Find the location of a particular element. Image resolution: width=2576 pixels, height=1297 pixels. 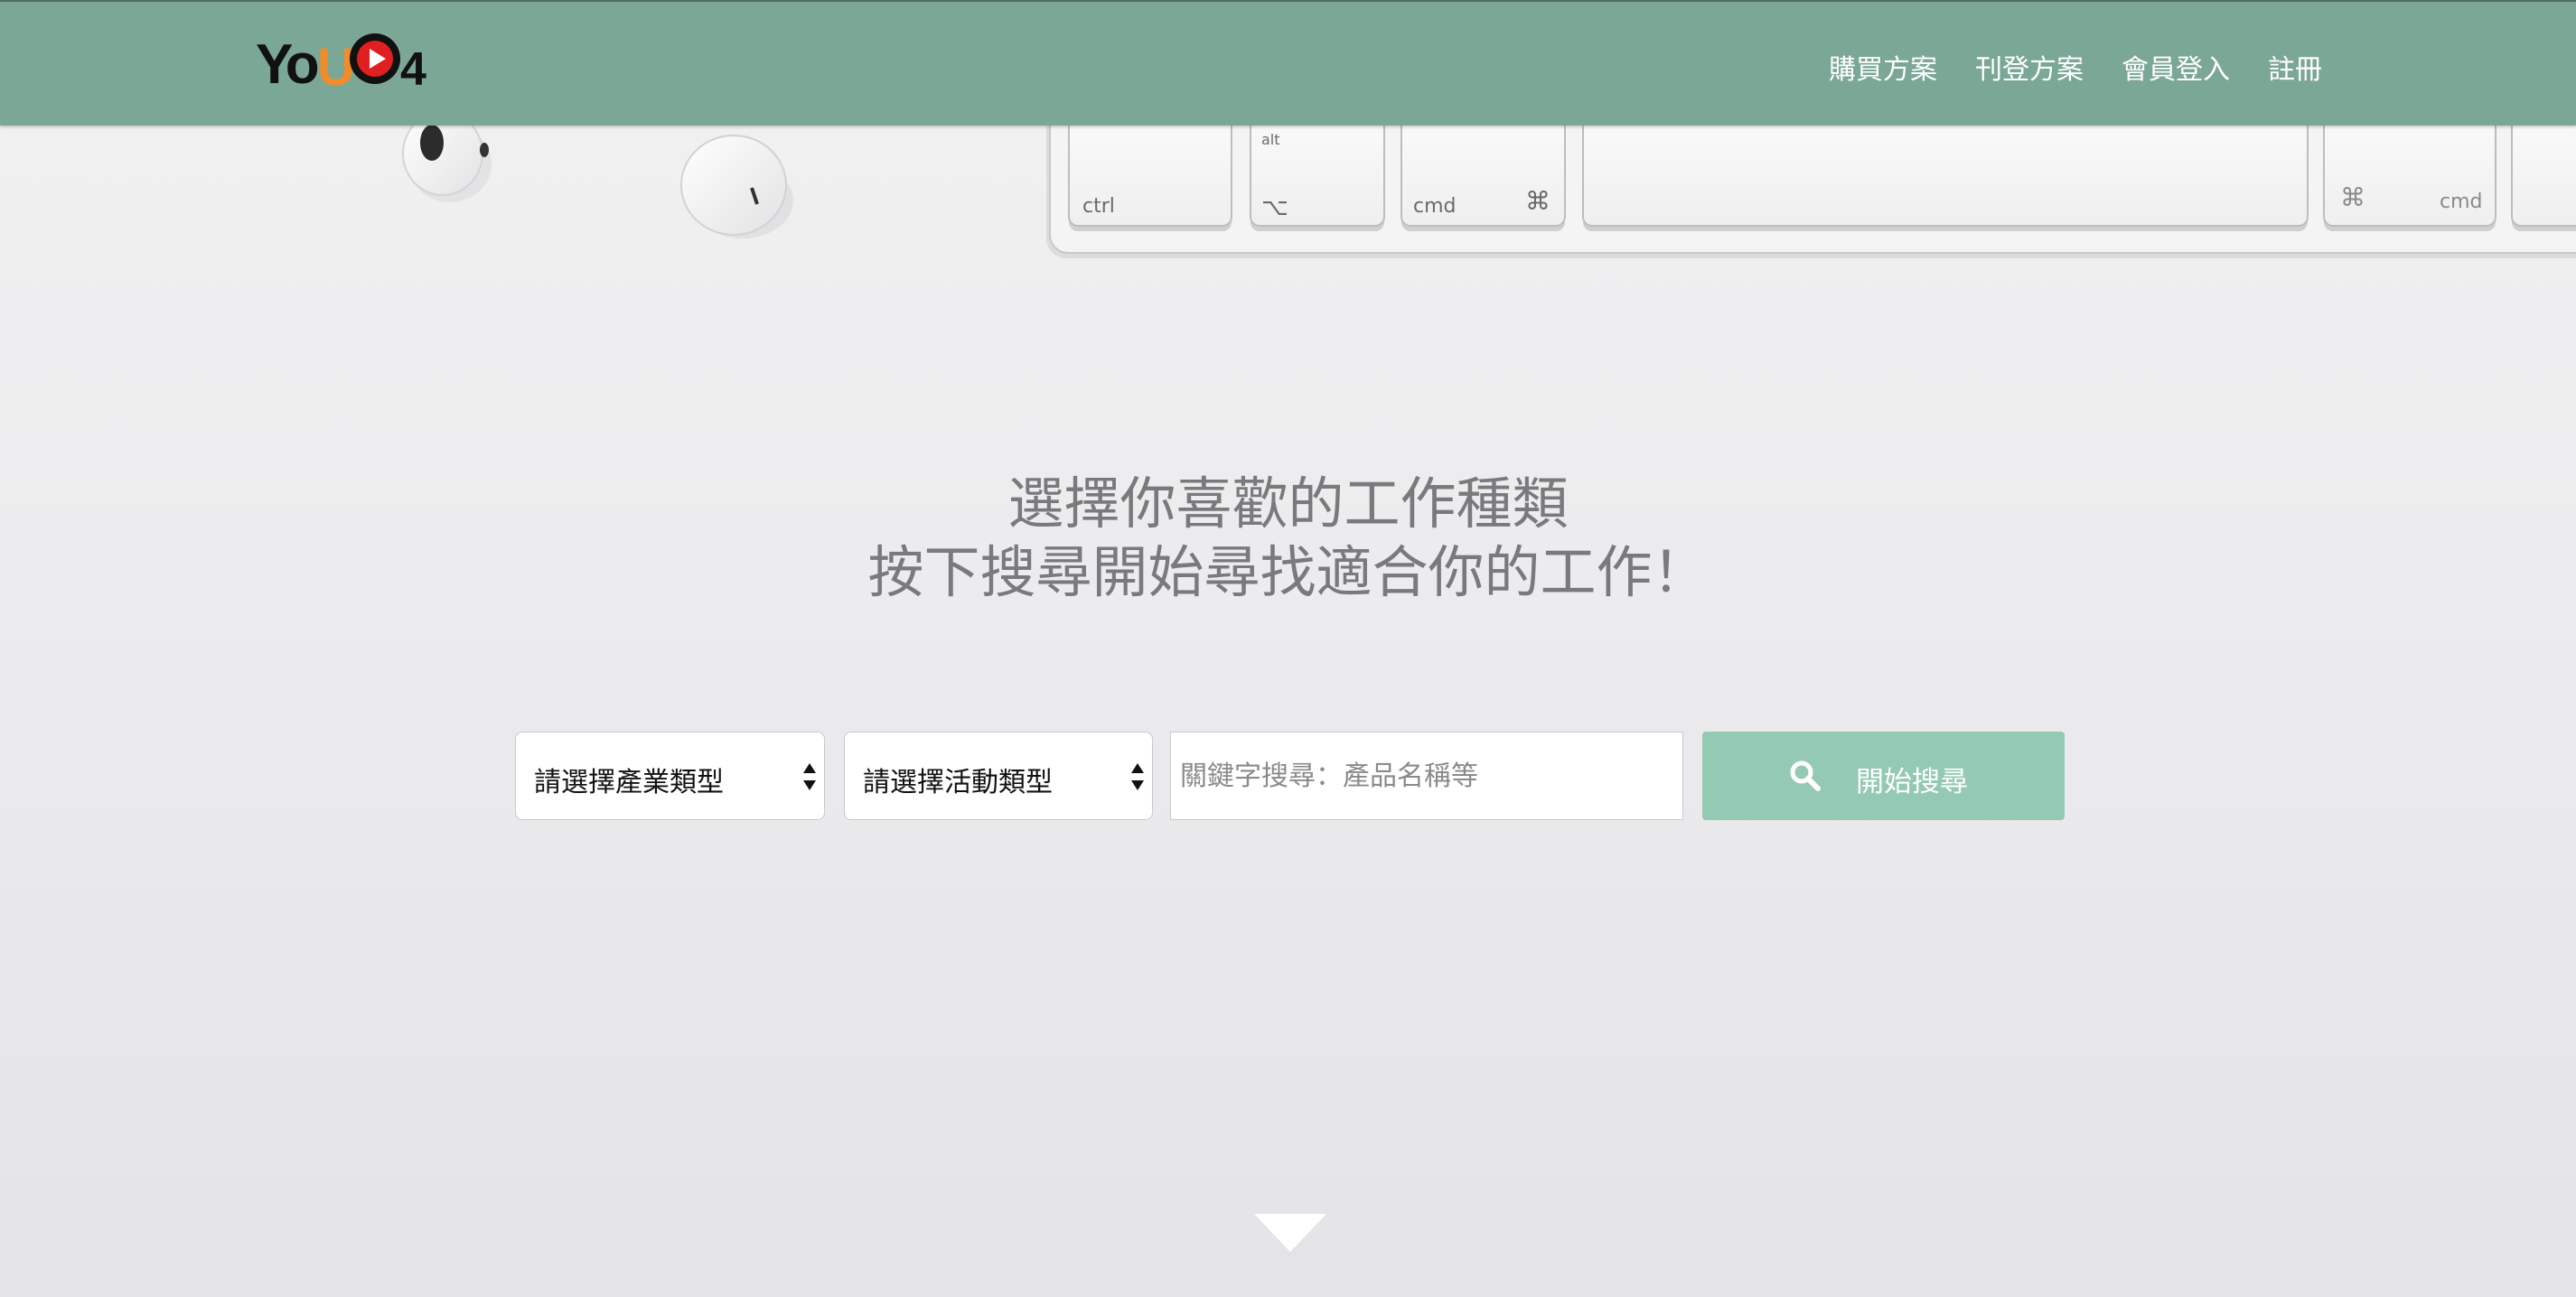

key-cmd-label: cmd is located at coordinates (1435, 206).